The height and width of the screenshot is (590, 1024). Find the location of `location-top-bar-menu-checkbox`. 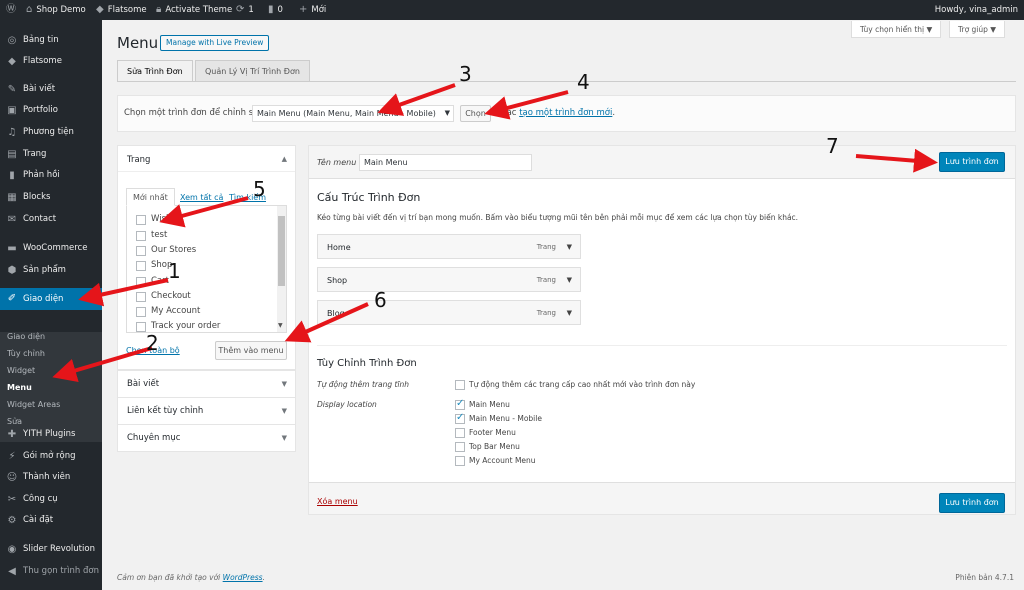

location-top-bar-menu-checkbox is located at coordinates (460, 447).